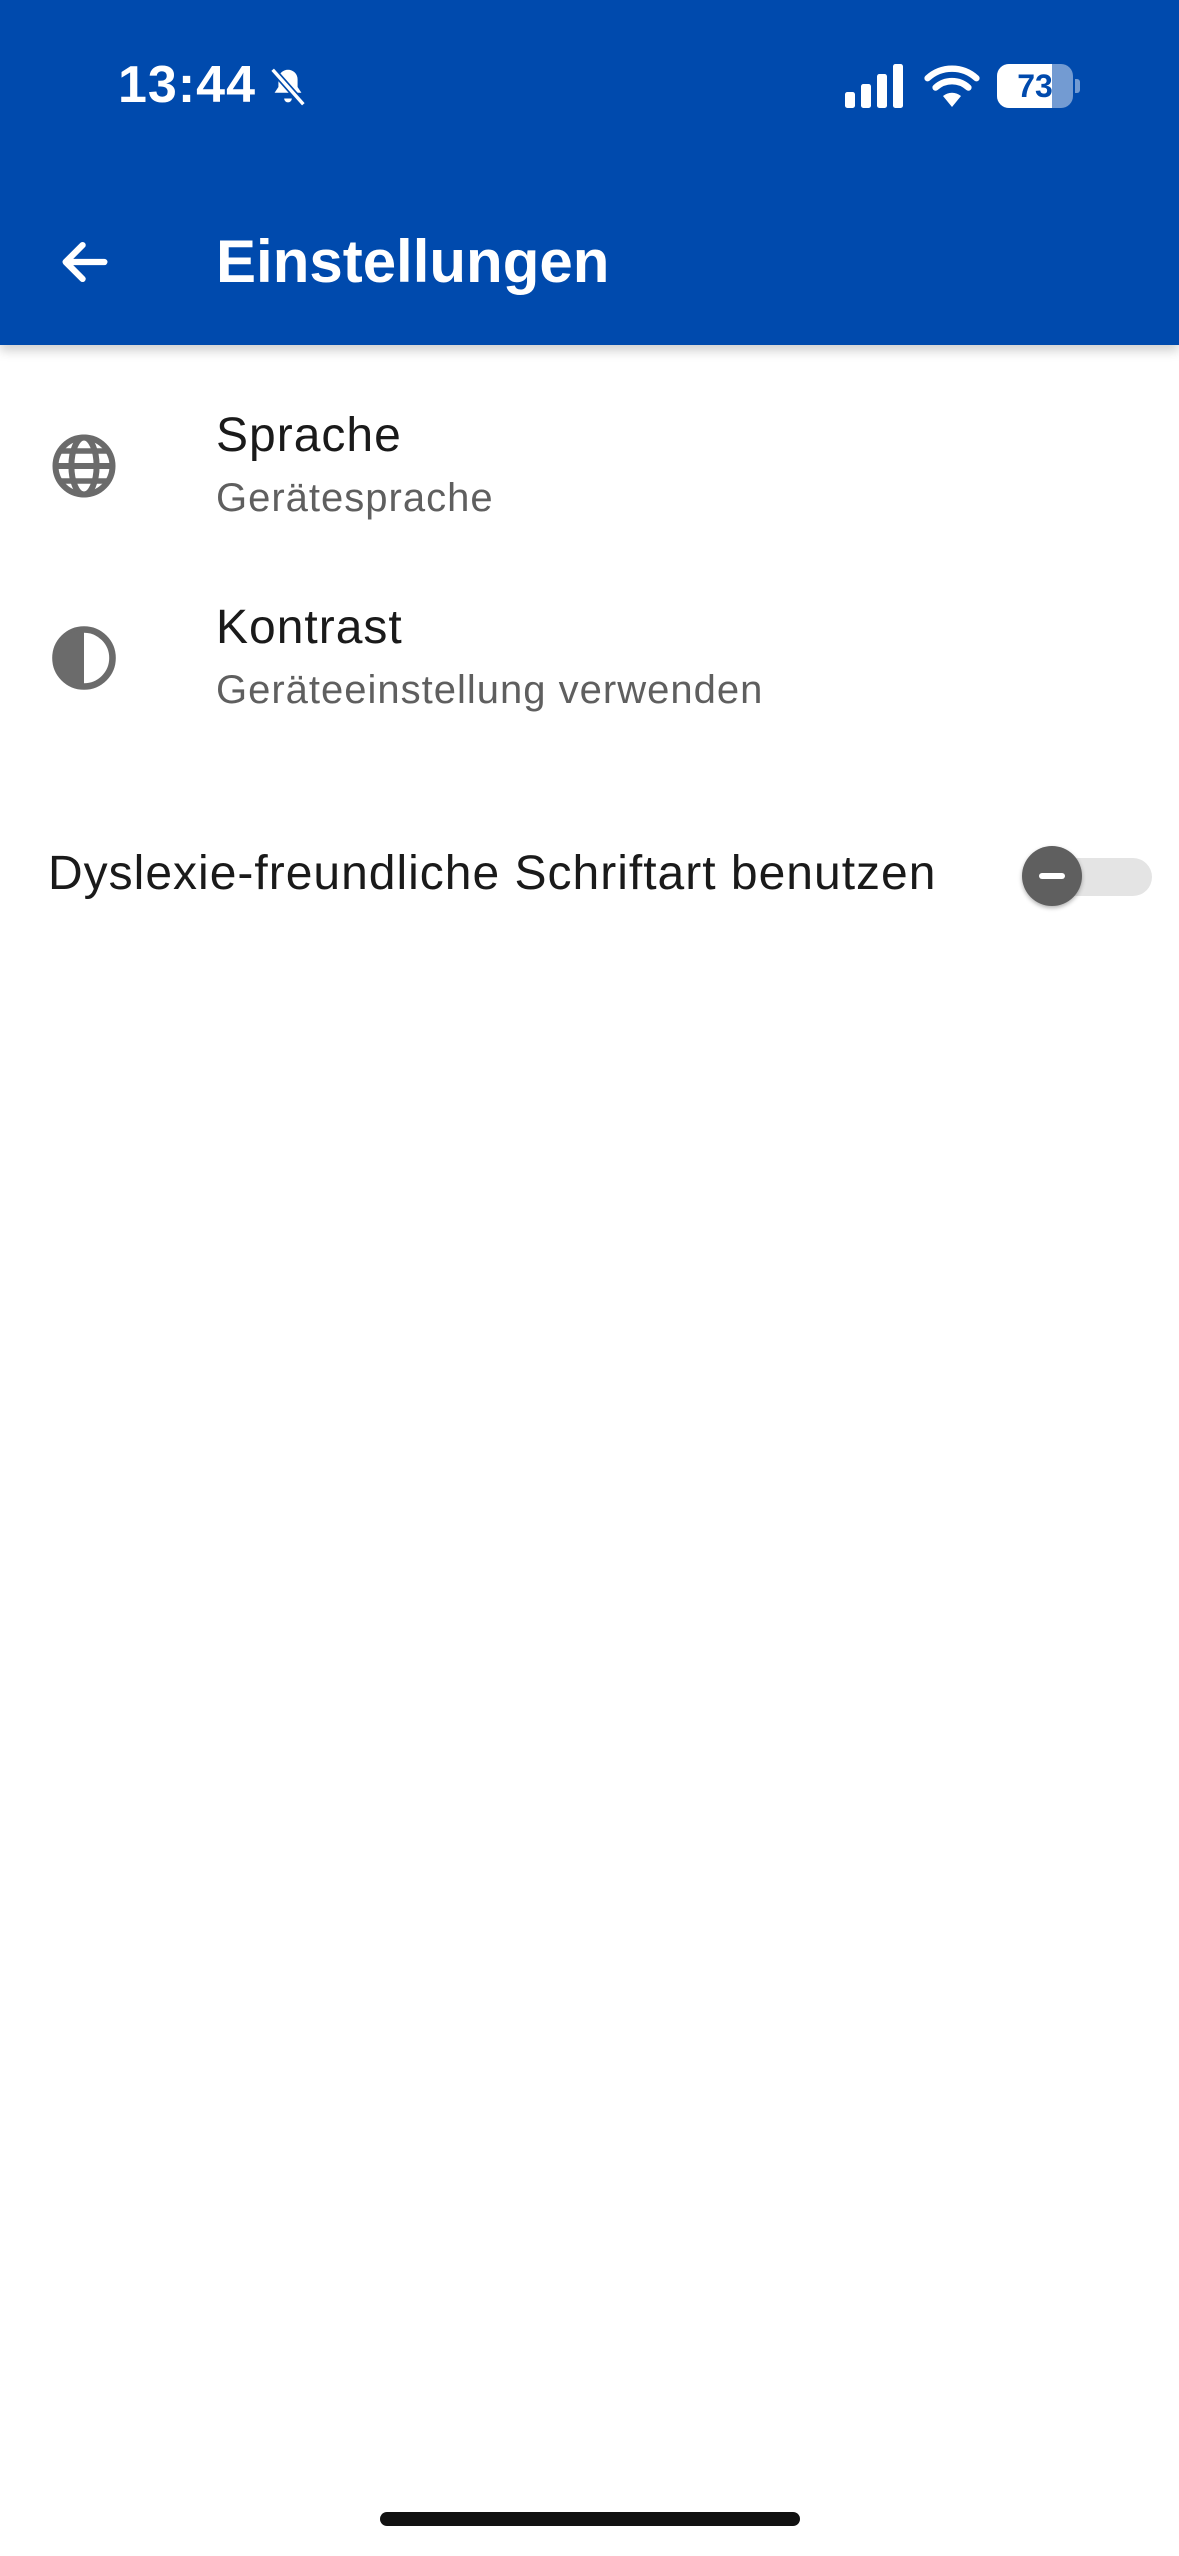 The width and height of the screenshot is (1179, 2556). I want to click on cellular-signal-icon, so click(874, 86).